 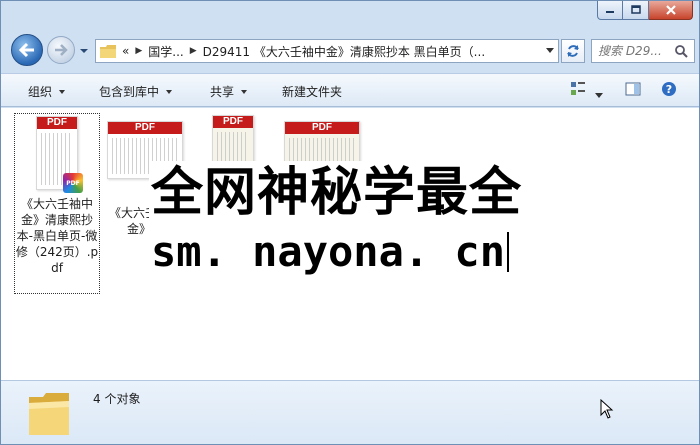 What do you see at coordinates (337, 193) in the screenshot?
I see `watermark-title: 全网神秘学最全` at bounding box center [337, 193].